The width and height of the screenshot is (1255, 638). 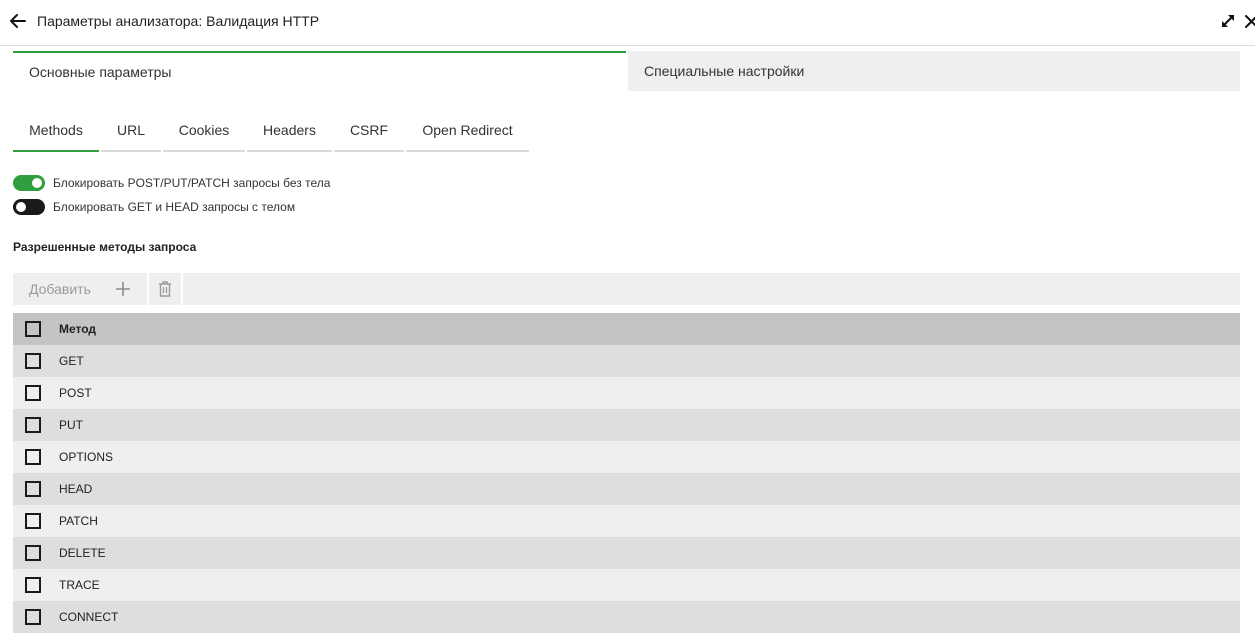 I want to click on method-cell: PATCH, so click(x=78, y=521).